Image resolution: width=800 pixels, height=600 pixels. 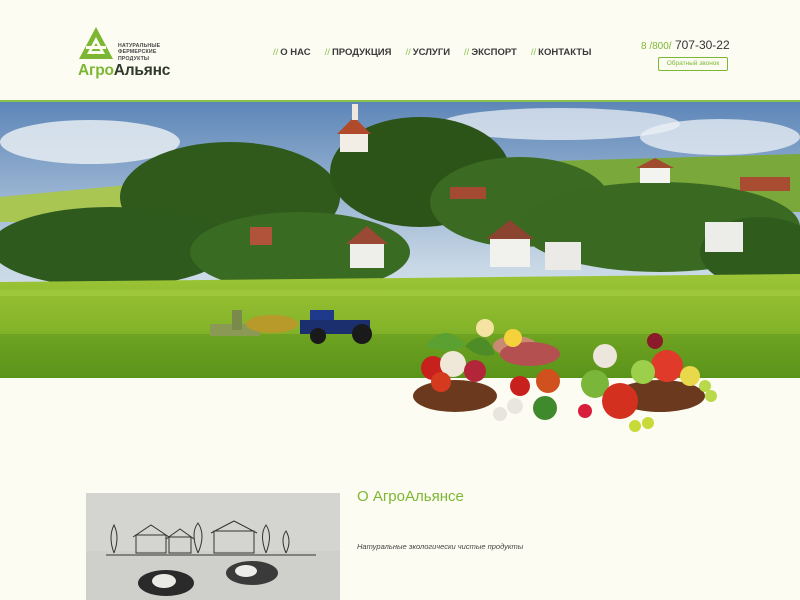 I want to click on nav-item-label: ЭКСПОРТ, so click(x=494, y=52).